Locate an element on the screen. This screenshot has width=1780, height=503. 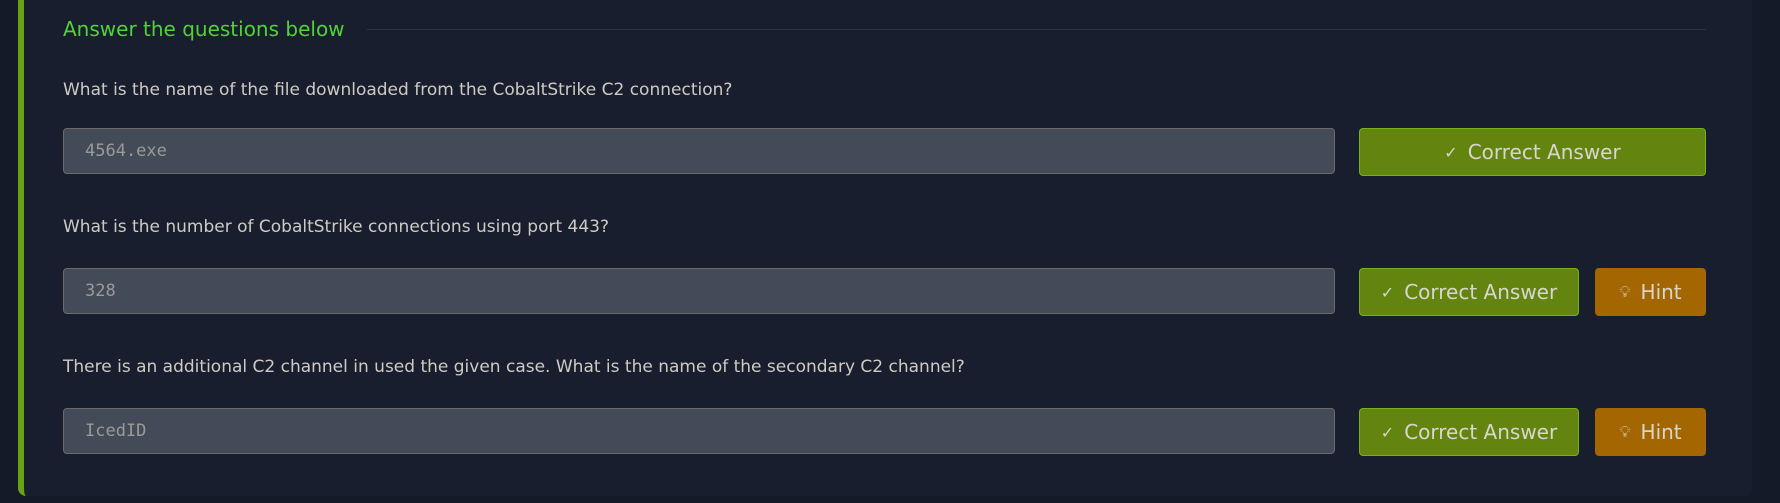
section-title: Answer the questions below is located at coordinates (204, 29).